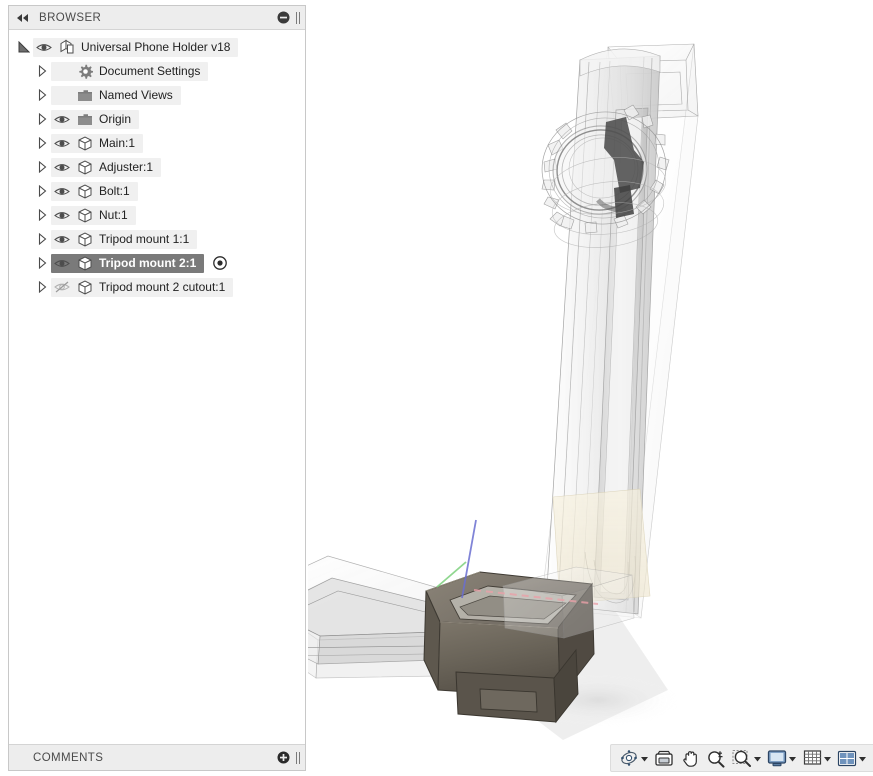 Image resolution: width=873 pixels, height=776 pixels. Describe the element at coordinates (24, 47) in the screenshot. I see `expander-open-icon` at that location.